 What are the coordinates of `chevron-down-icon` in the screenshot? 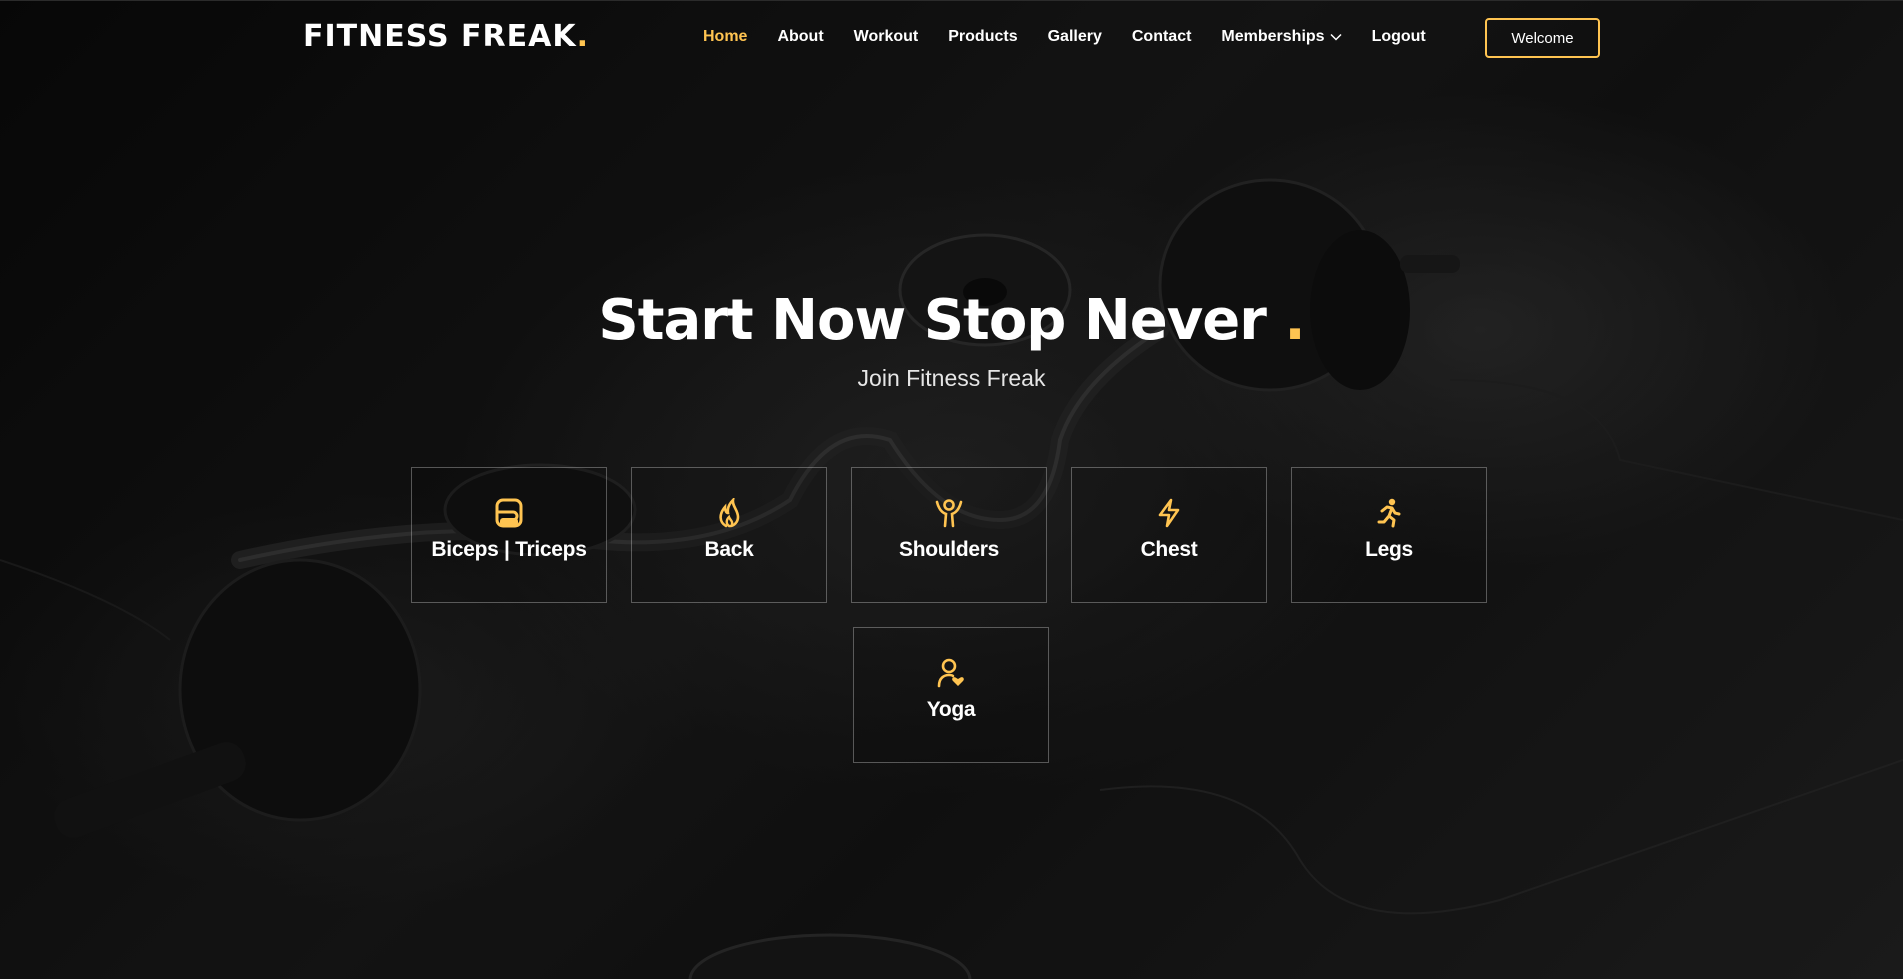 It's located at (1336, 37).